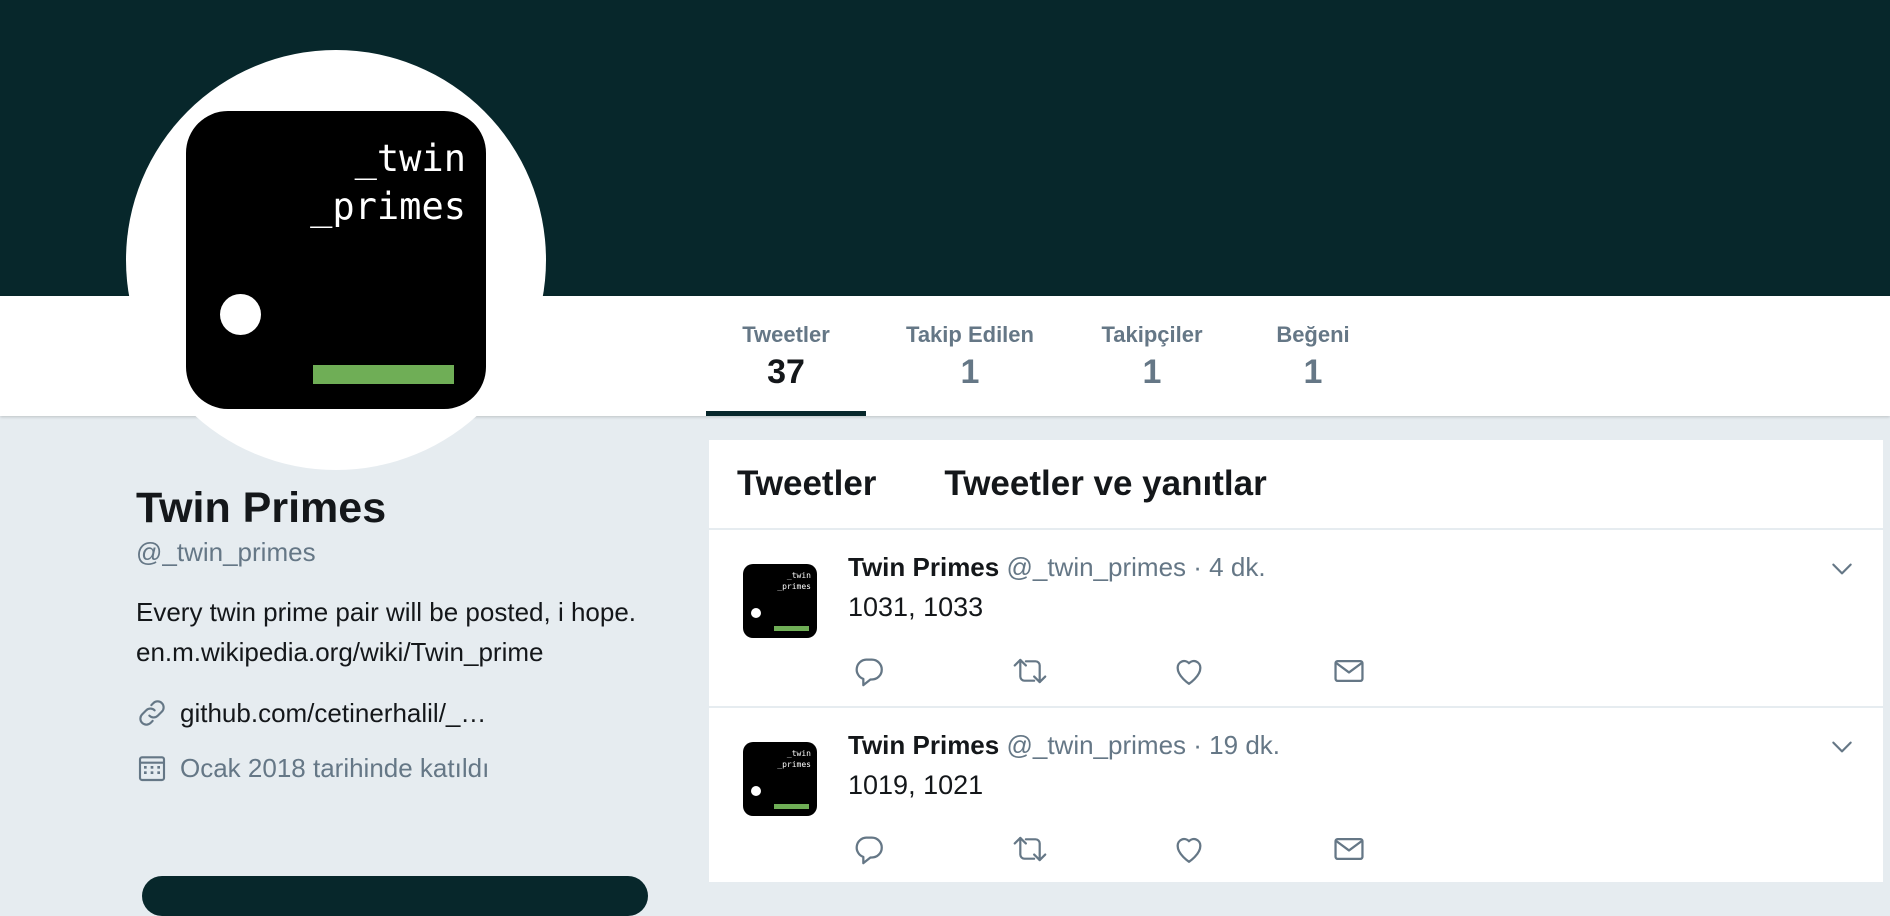 Image resolution: width=1890 pixels, height=916 pixels. What do you see at coordinates (336, 260) in the screenshot?
I see `profile-avatar: _twin _primes` at bounding box center [336, 260].